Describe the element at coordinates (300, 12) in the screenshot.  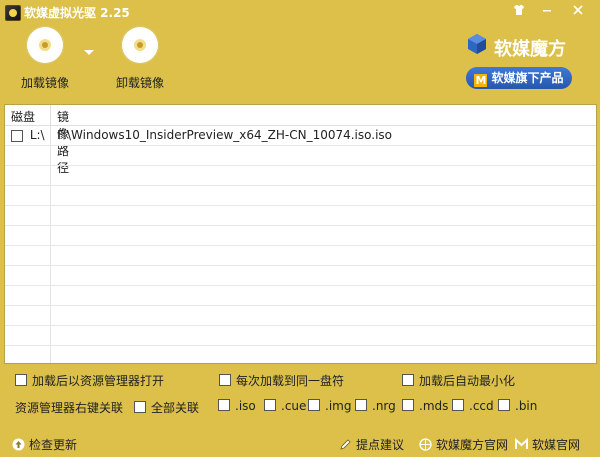
I see `title-bar: 软媒虚拟光驱 2.25` at that location.